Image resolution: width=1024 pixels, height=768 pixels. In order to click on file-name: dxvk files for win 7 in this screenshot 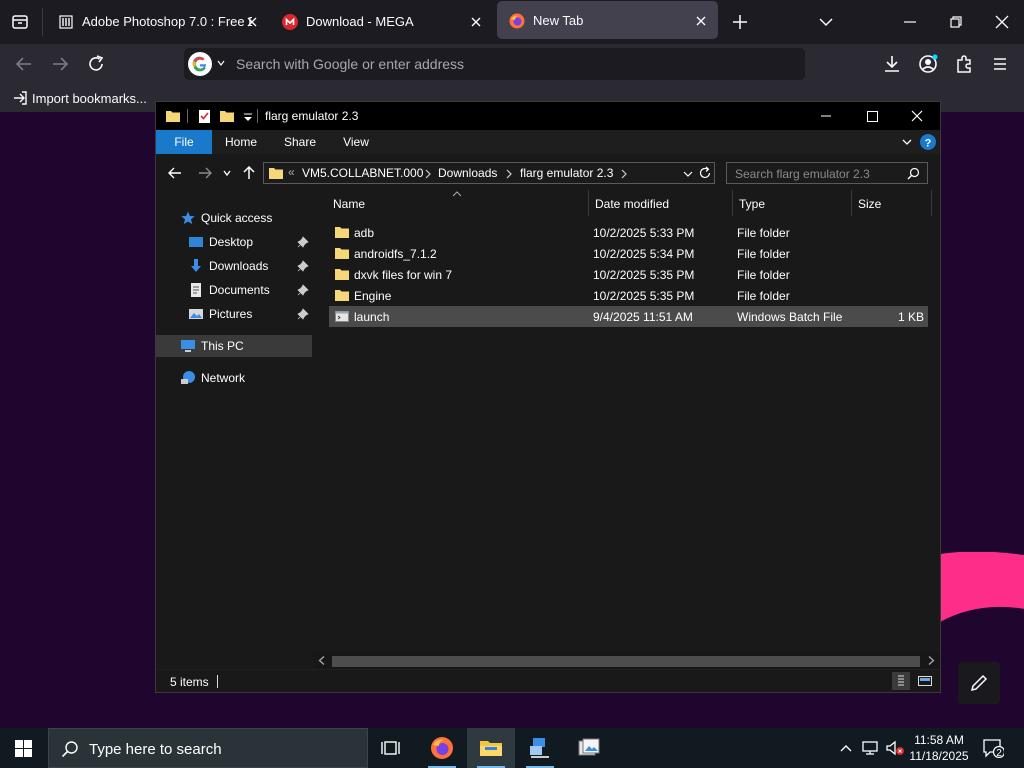, I will do `click(403, 275)`.